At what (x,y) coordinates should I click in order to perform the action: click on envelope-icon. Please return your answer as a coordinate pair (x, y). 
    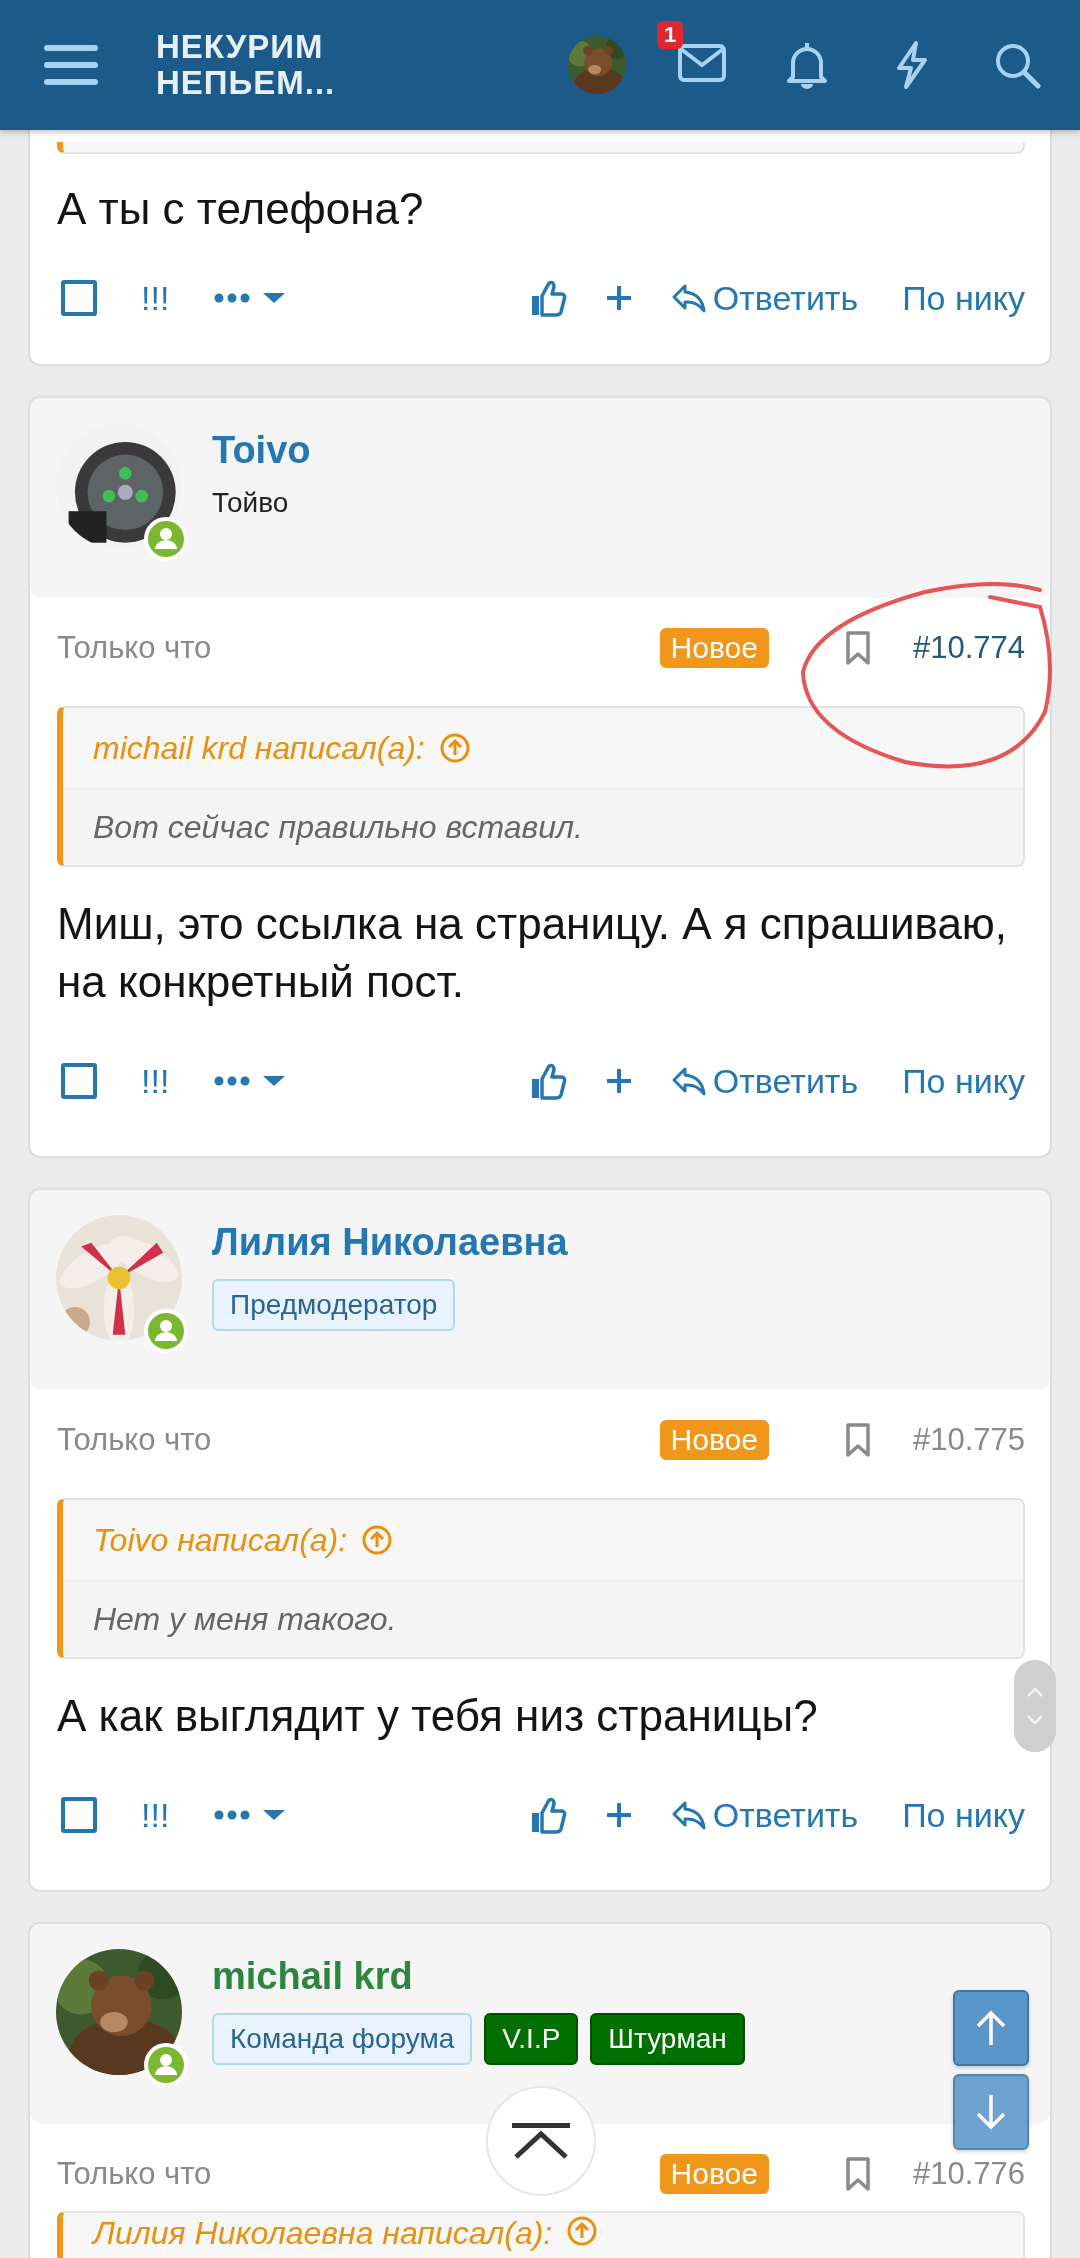
    Looking at the image, I should click on (702, 63).